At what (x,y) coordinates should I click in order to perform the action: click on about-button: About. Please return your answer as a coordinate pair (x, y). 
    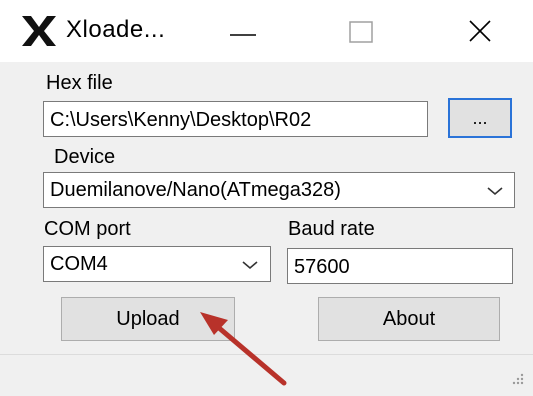
    Looking at the image, I should click on (409, 319).